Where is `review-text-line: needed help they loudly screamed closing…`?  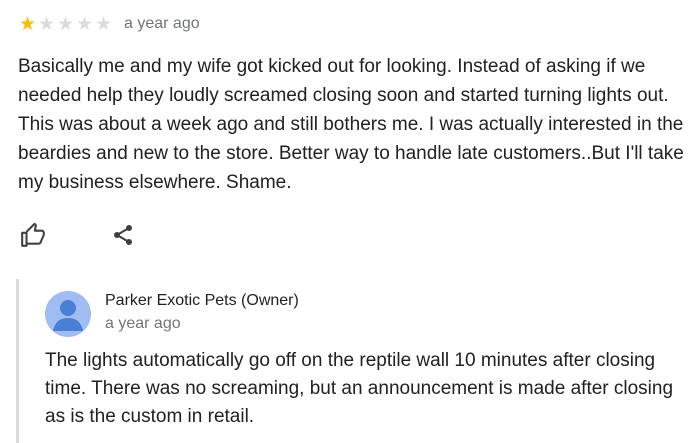 review-text-line: needed help they loudly screamed closing… is located at coordinates (343, 95).